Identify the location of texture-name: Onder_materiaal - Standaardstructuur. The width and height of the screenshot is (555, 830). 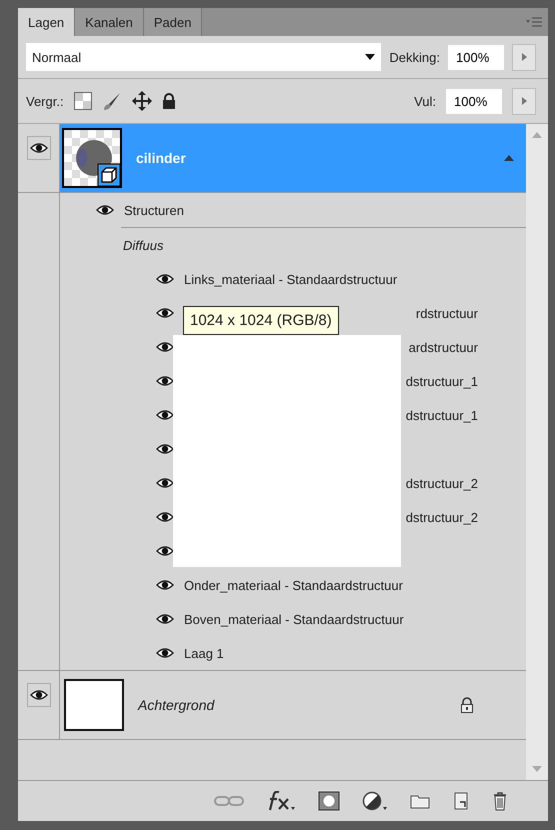
(293, 585).